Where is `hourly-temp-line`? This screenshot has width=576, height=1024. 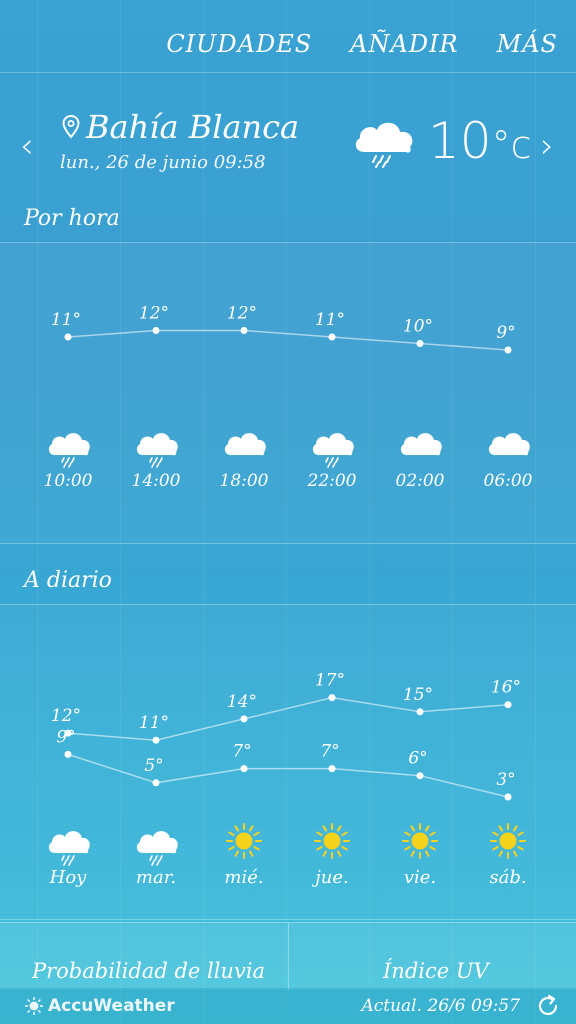
hourly-temp-line is located at coordinates (288, 340).